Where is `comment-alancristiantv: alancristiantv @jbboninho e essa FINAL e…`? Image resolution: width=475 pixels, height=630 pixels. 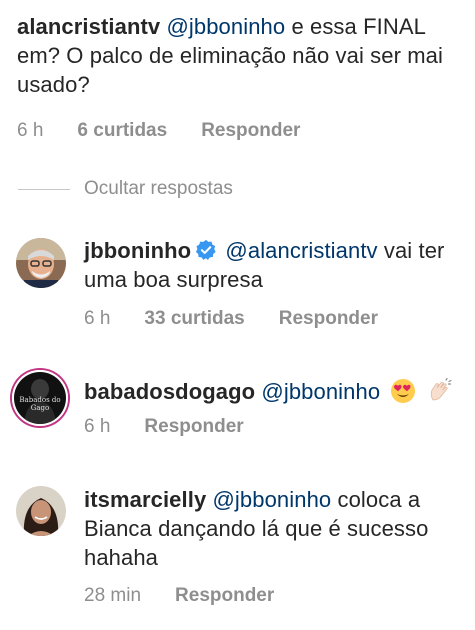
comment-alancristiantv: alancristiantv @jbboninho e essa FINAL e… is located at coordinates (246, 56).